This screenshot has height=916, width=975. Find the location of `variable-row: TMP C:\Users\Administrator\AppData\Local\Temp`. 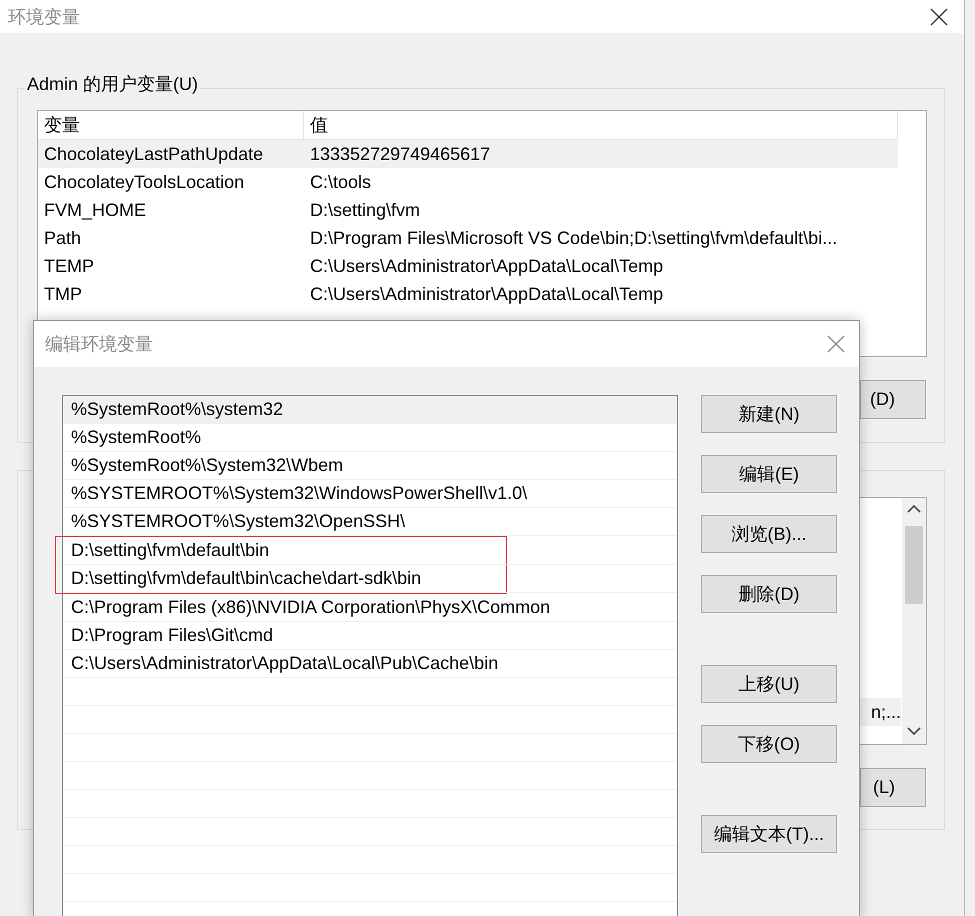

variable-row: TMP C:\Users\Administrator\AppData\Local\Temp is located at coordinates (468, 294).